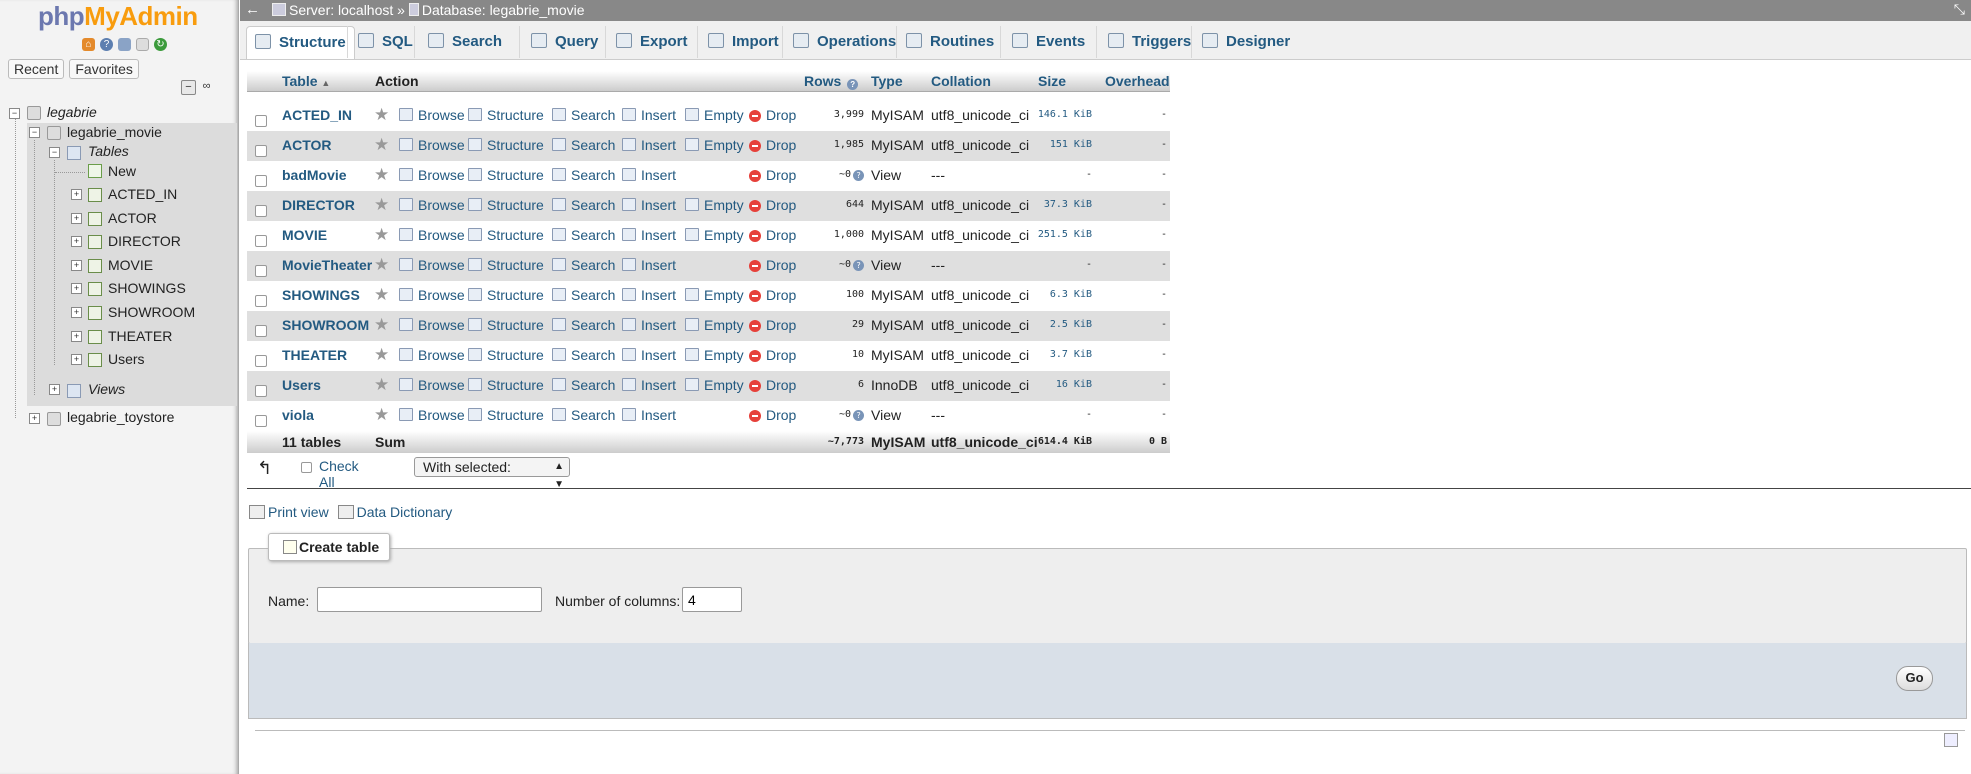 The width and height of the screenshot is (1971, 774). What do you see at coordinates (1116, 40) in the screenshot?
I see `triggers-icon` at bounding box center [1116, 40].